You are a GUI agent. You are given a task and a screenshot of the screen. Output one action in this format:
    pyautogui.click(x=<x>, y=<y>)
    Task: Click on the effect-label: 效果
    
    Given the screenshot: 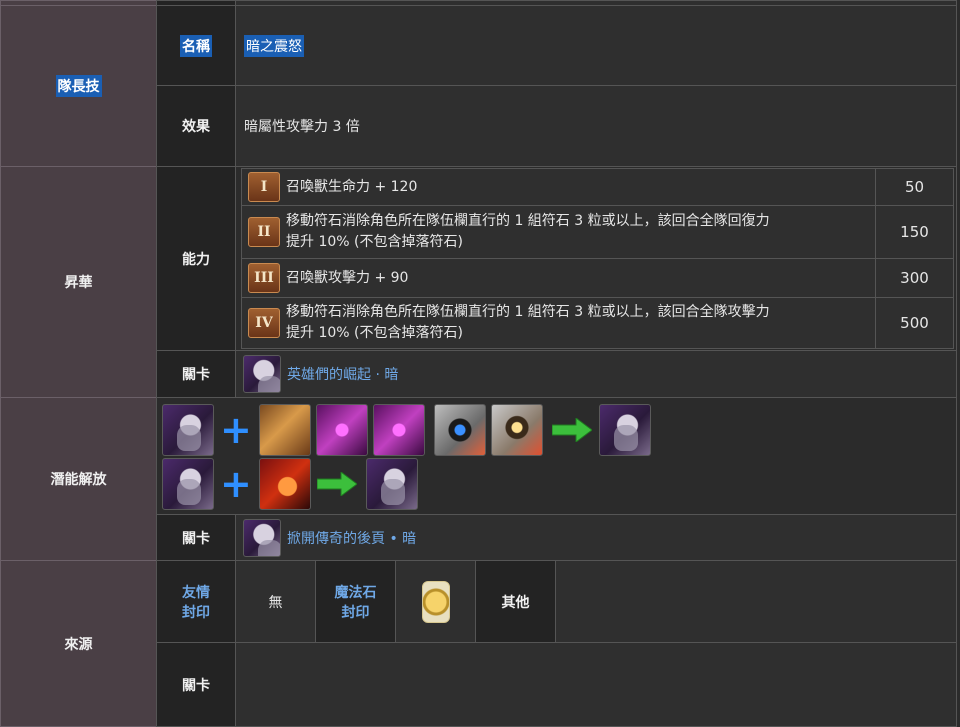 What is the action you would take?
    pyautogui.click(x=196, y=127)
    